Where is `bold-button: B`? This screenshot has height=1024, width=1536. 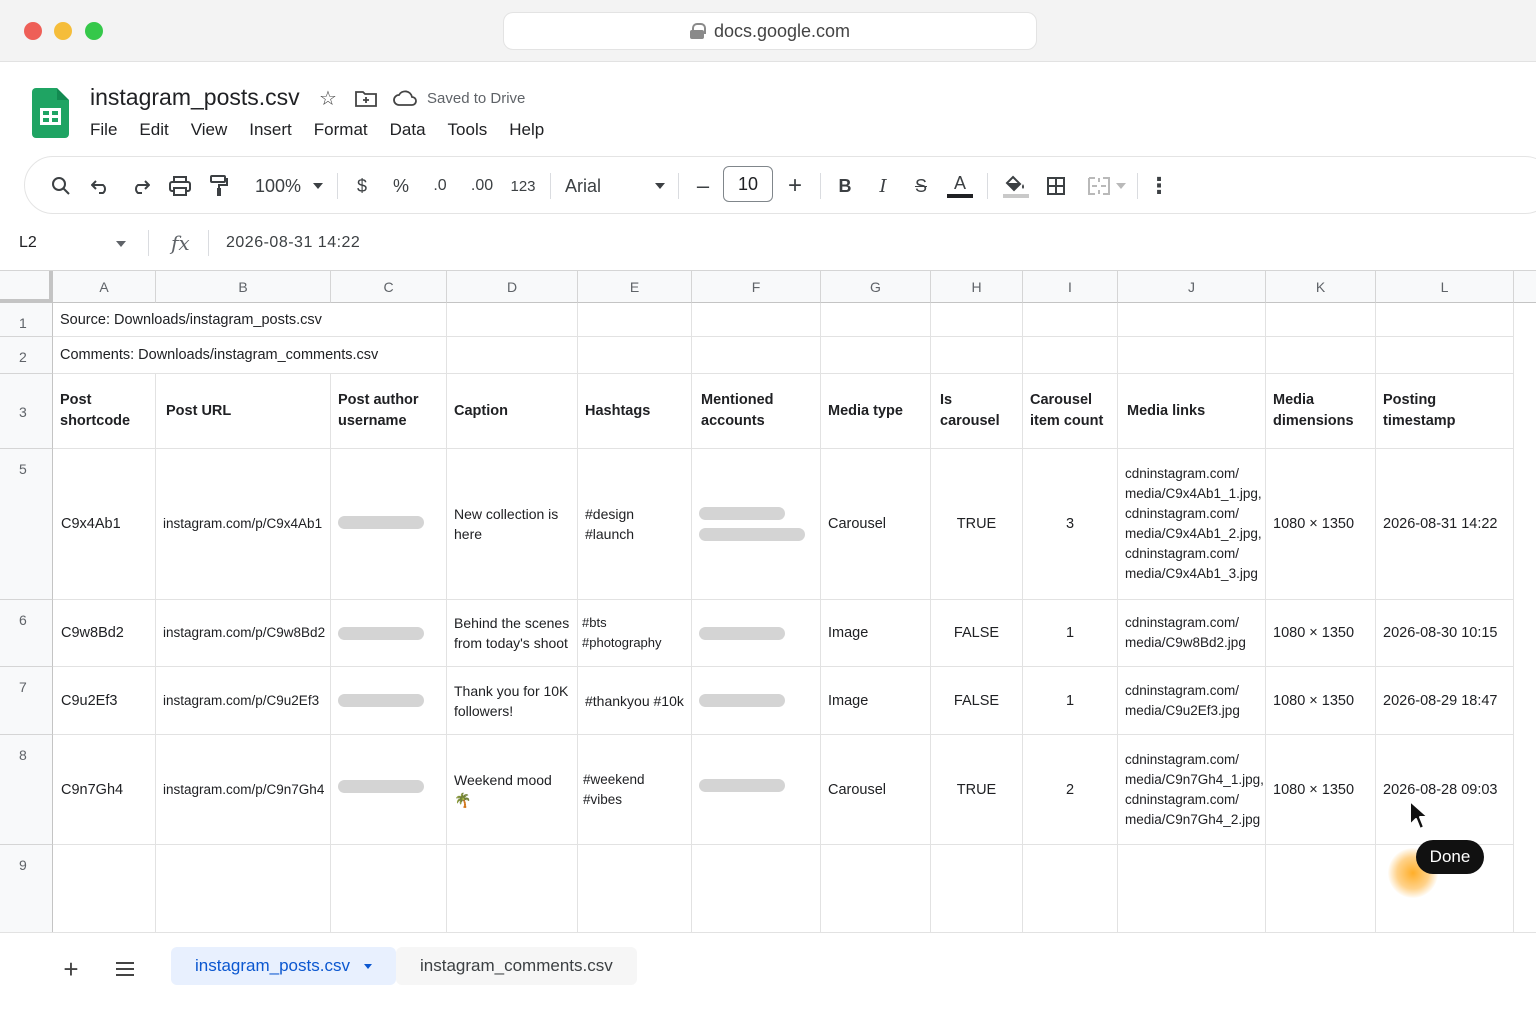
bold-button: B is located at coordinates (845, 186).